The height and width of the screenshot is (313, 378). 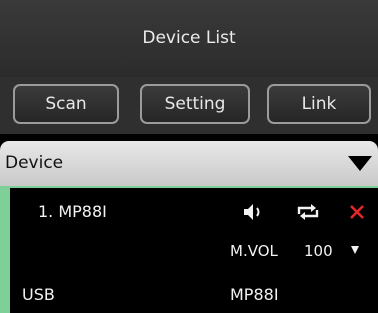 I want to click on close-icon, so click(x=357, y=212).